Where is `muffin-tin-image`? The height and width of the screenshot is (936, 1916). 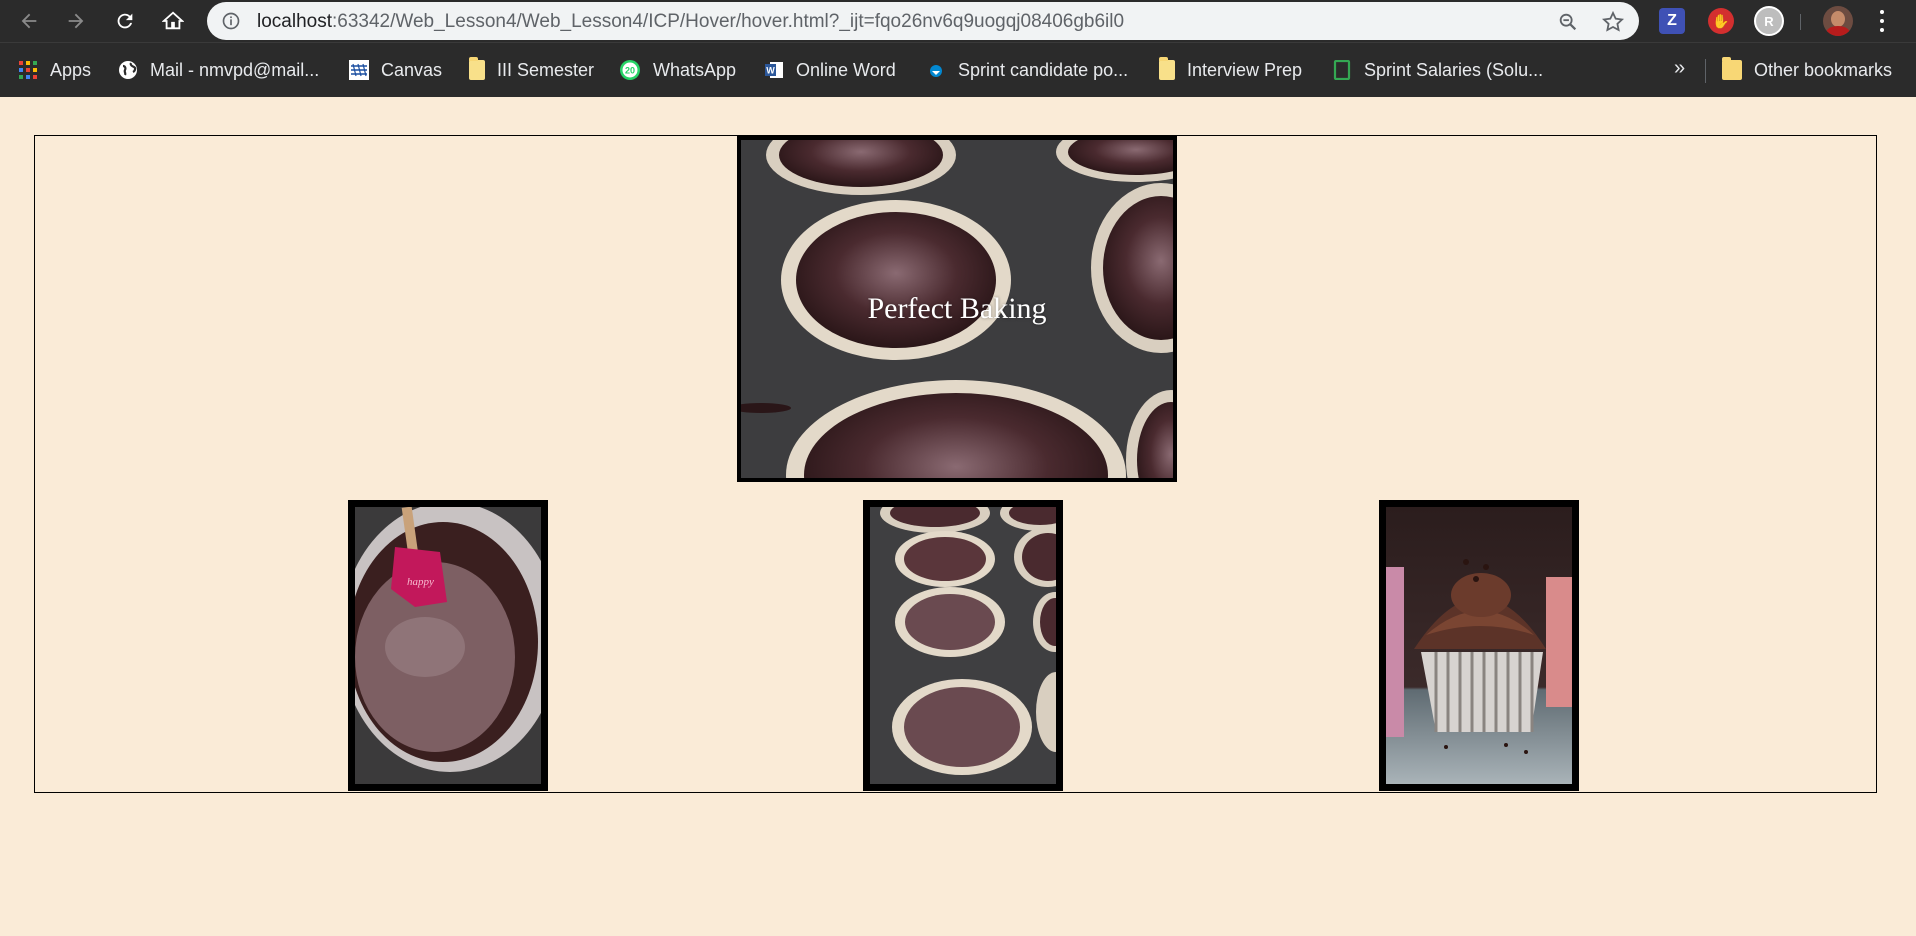 muffin-tin-image is located at coordinates (963, 645).